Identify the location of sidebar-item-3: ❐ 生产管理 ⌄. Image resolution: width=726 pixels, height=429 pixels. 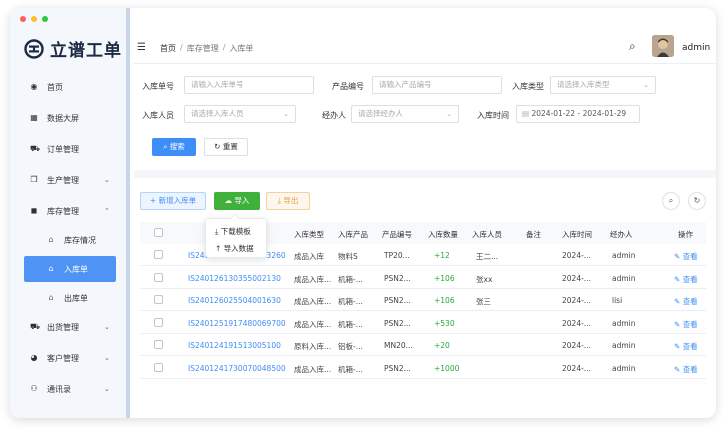
(68, 180).